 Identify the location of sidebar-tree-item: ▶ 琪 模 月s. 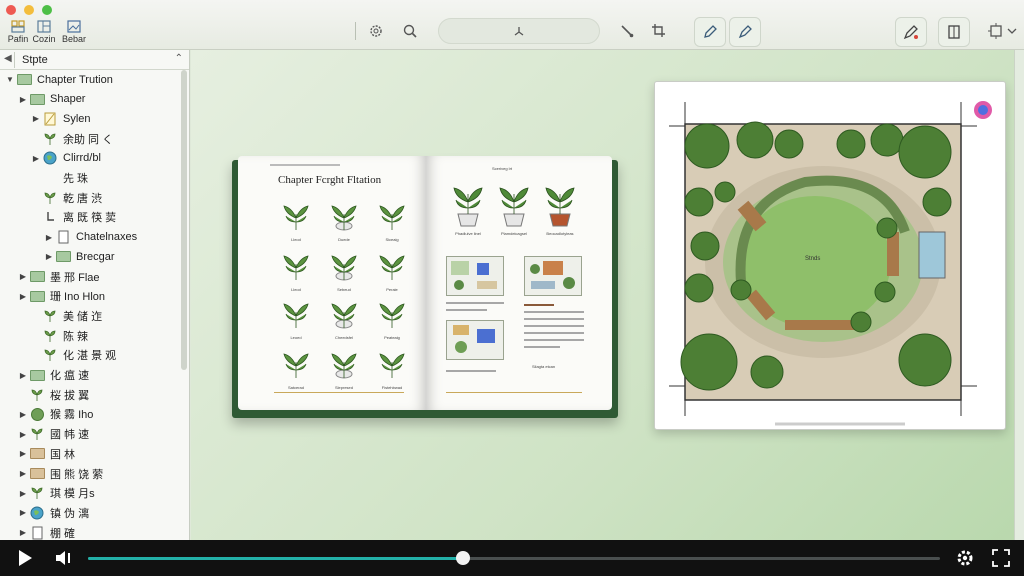
(56, 493).